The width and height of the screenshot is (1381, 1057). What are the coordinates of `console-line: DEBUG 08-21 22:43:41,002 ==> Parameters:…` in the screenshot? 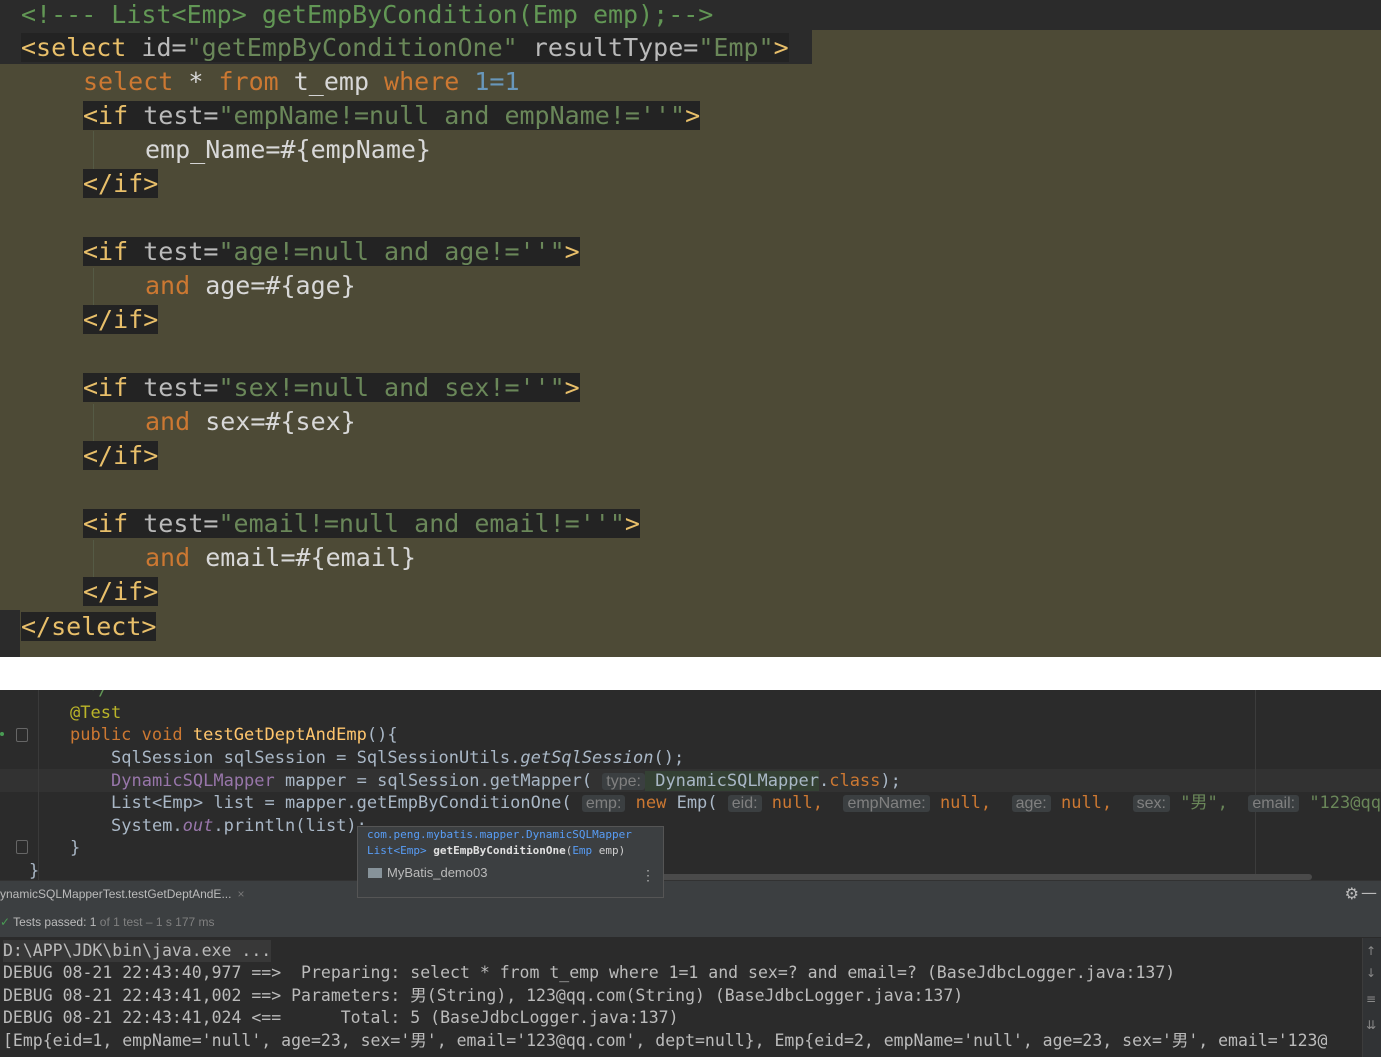 It's located at (483, 995).